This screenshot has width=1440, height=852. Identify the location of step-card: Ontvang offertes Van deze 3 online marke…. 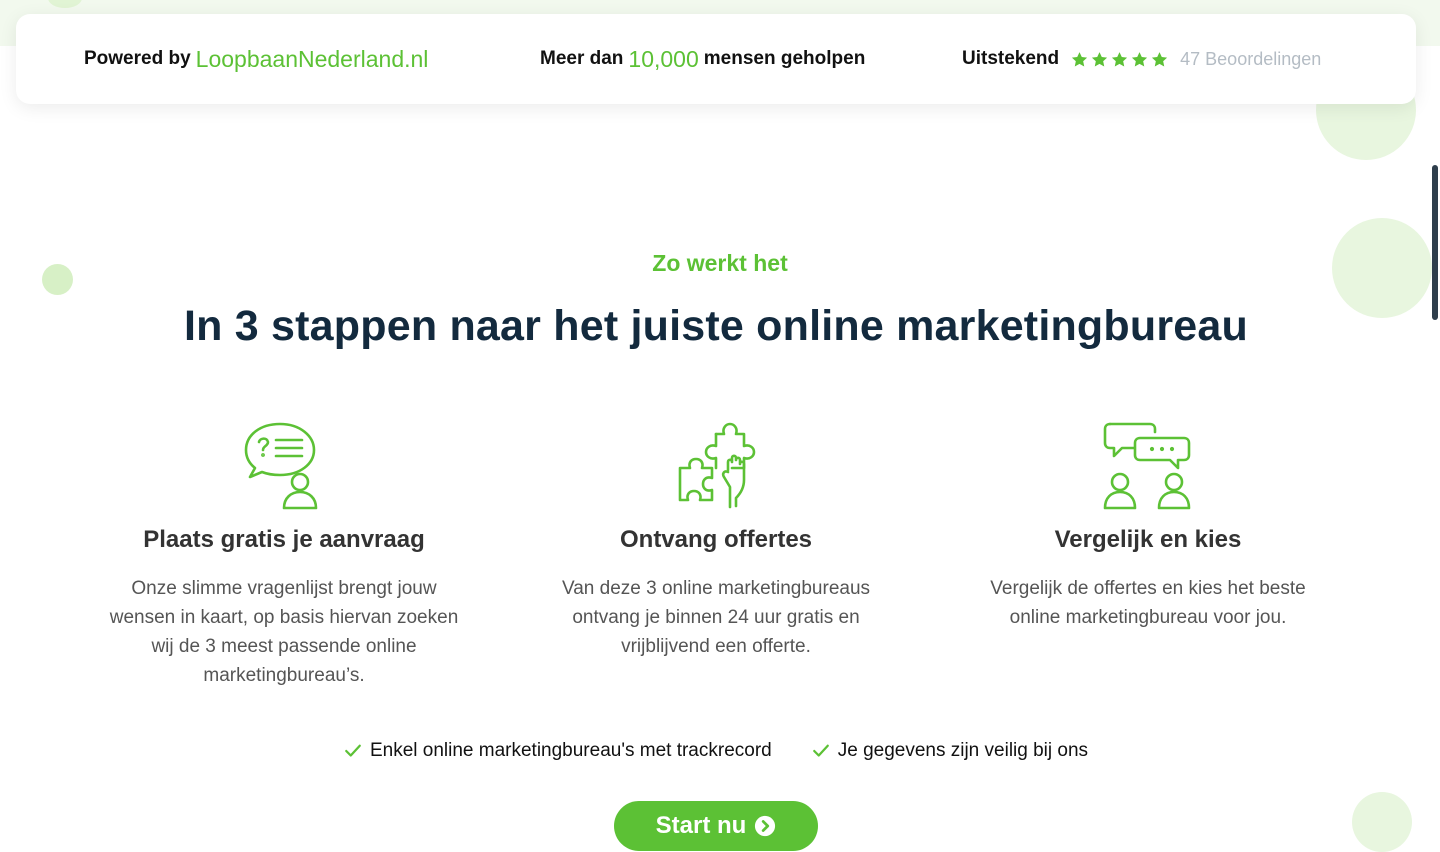
(716, 540).